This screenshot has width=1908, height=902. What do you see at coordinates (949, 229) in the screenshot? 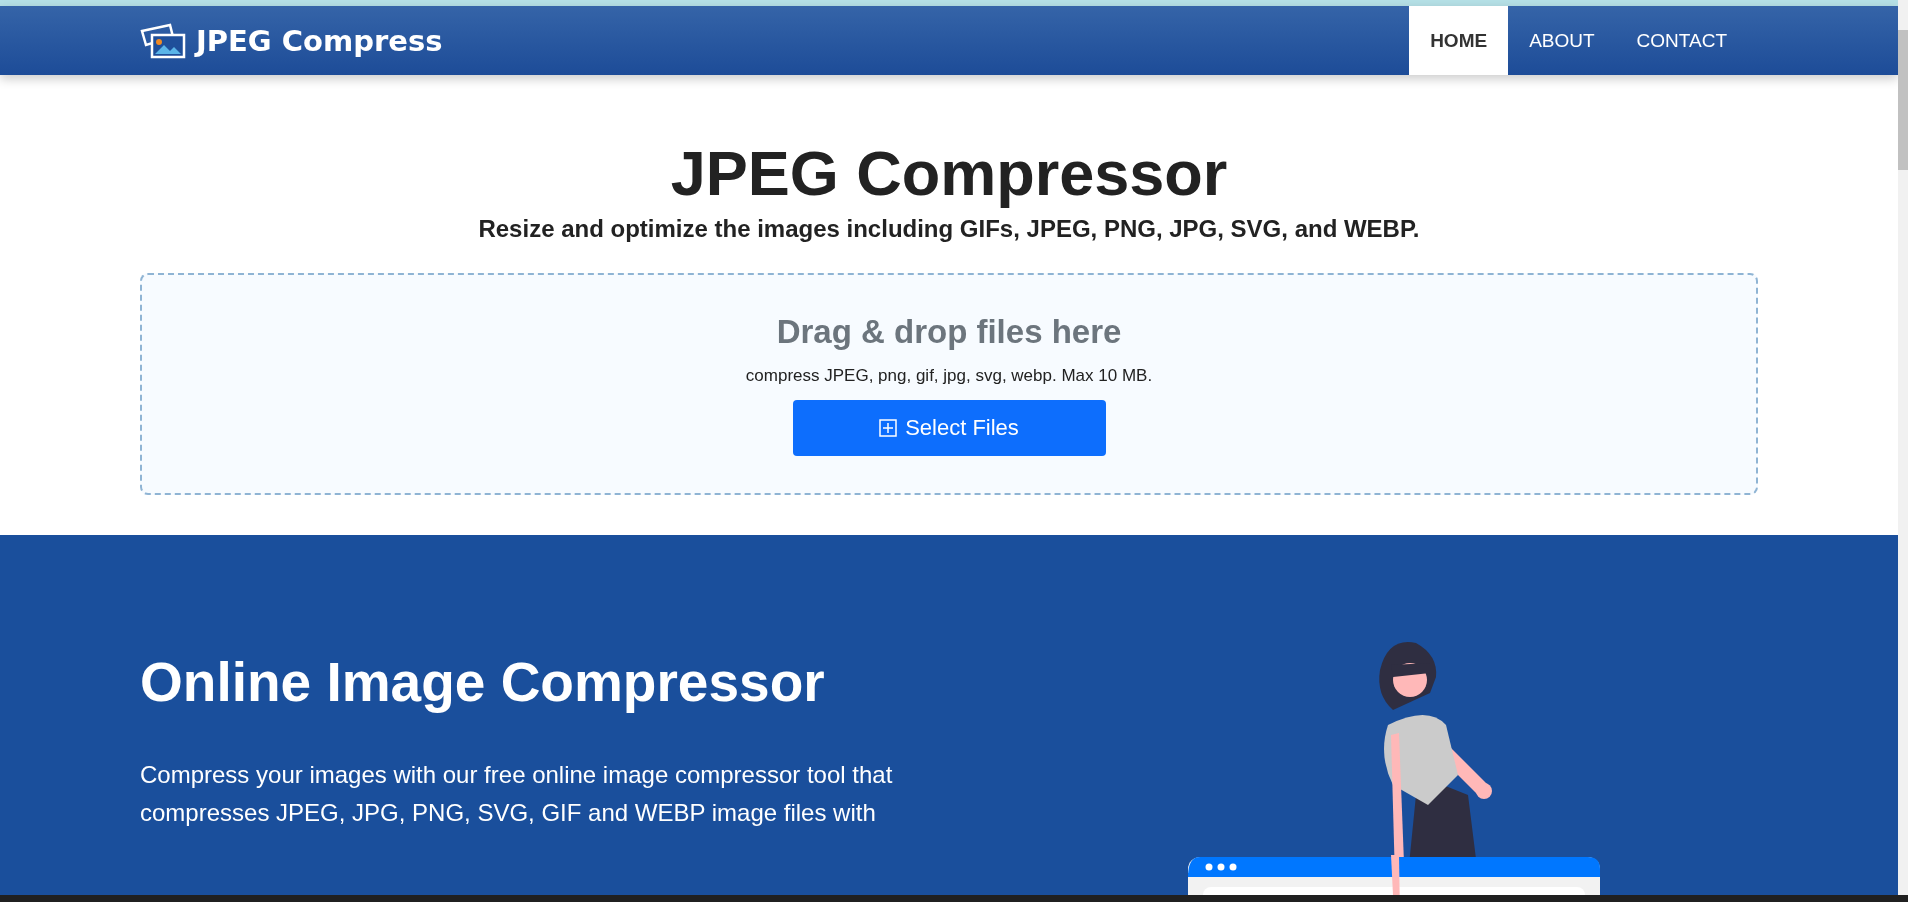
I see `subtitle: Resize and optimize the images including GIFs, JPEG, PNG, JPG, SVG, and WEBP.` at bounding box center [949, 229].